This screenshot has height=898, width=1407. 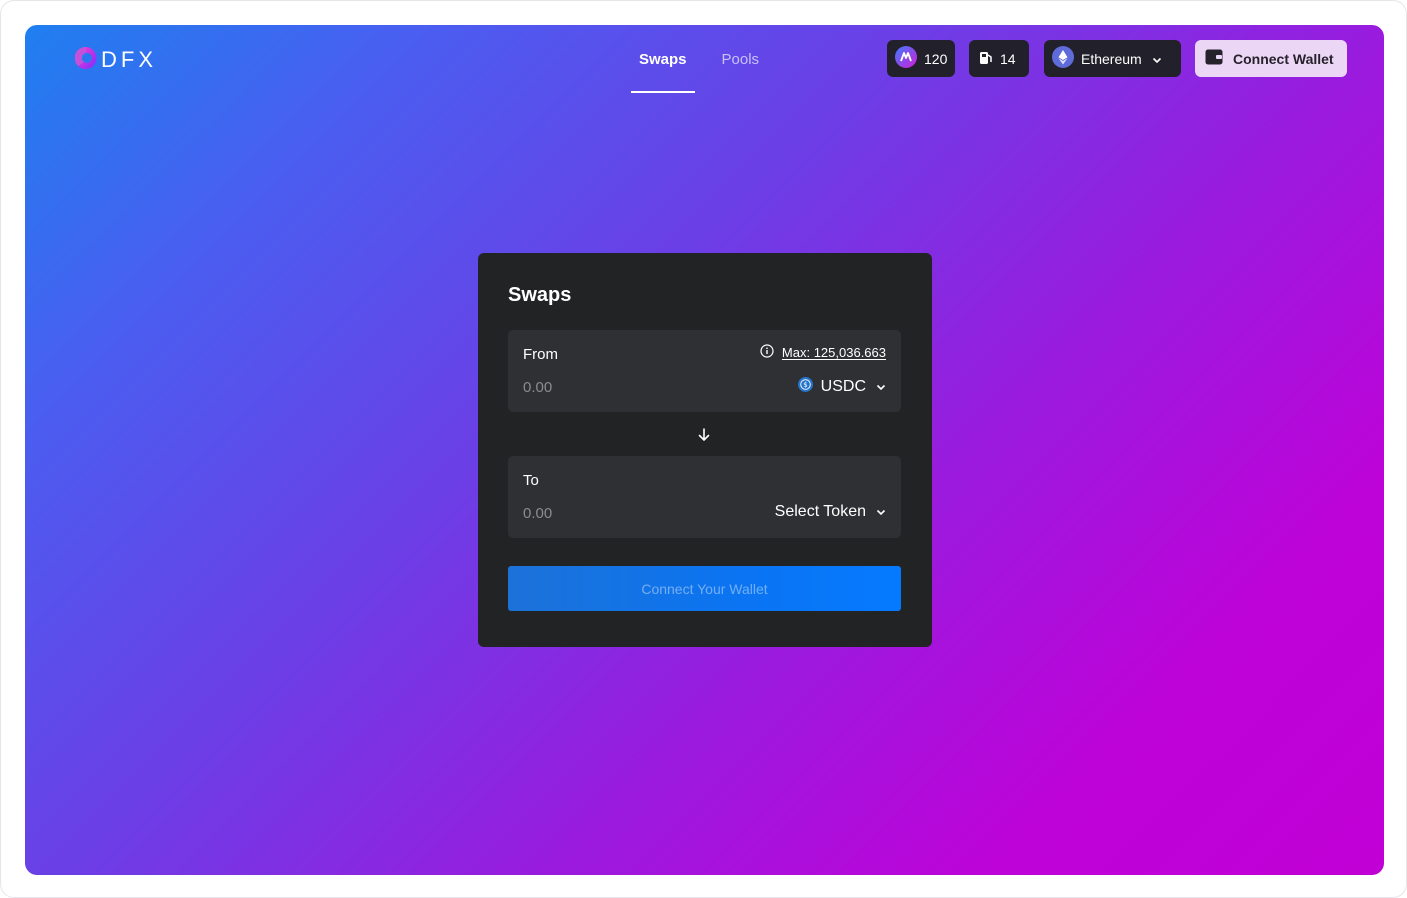 What do you see at coordinates (603, 387) in the screenshot?
I see `from-amount-input` at bounding box center [603, 387].